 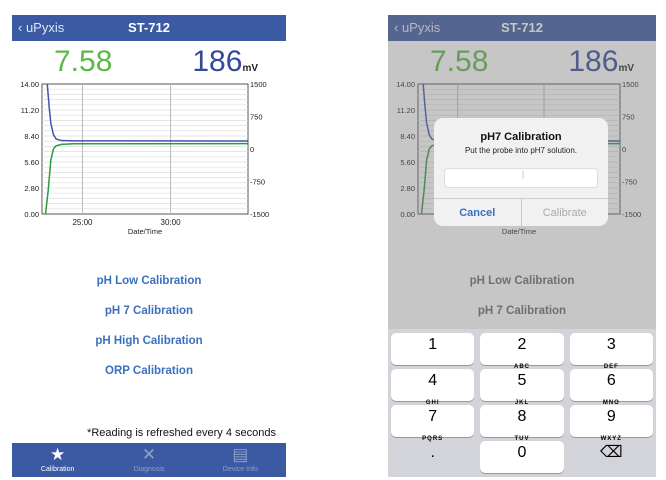 I want to click on dialog-title: pH7 Calibration, so click(x=521, y=137).